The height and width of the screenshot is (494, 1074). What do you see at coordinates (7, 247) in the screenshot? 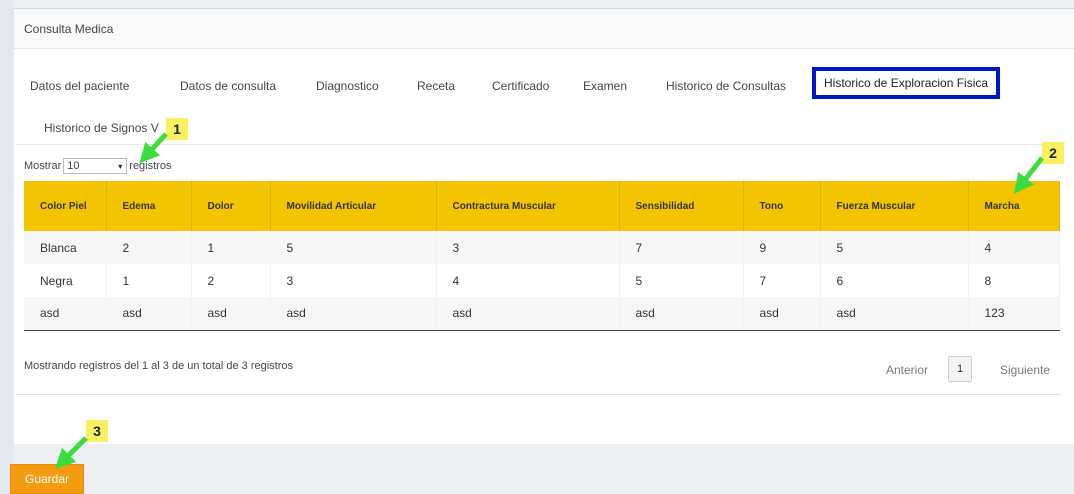
I see `left-margin` at bounding box center [7, 247].